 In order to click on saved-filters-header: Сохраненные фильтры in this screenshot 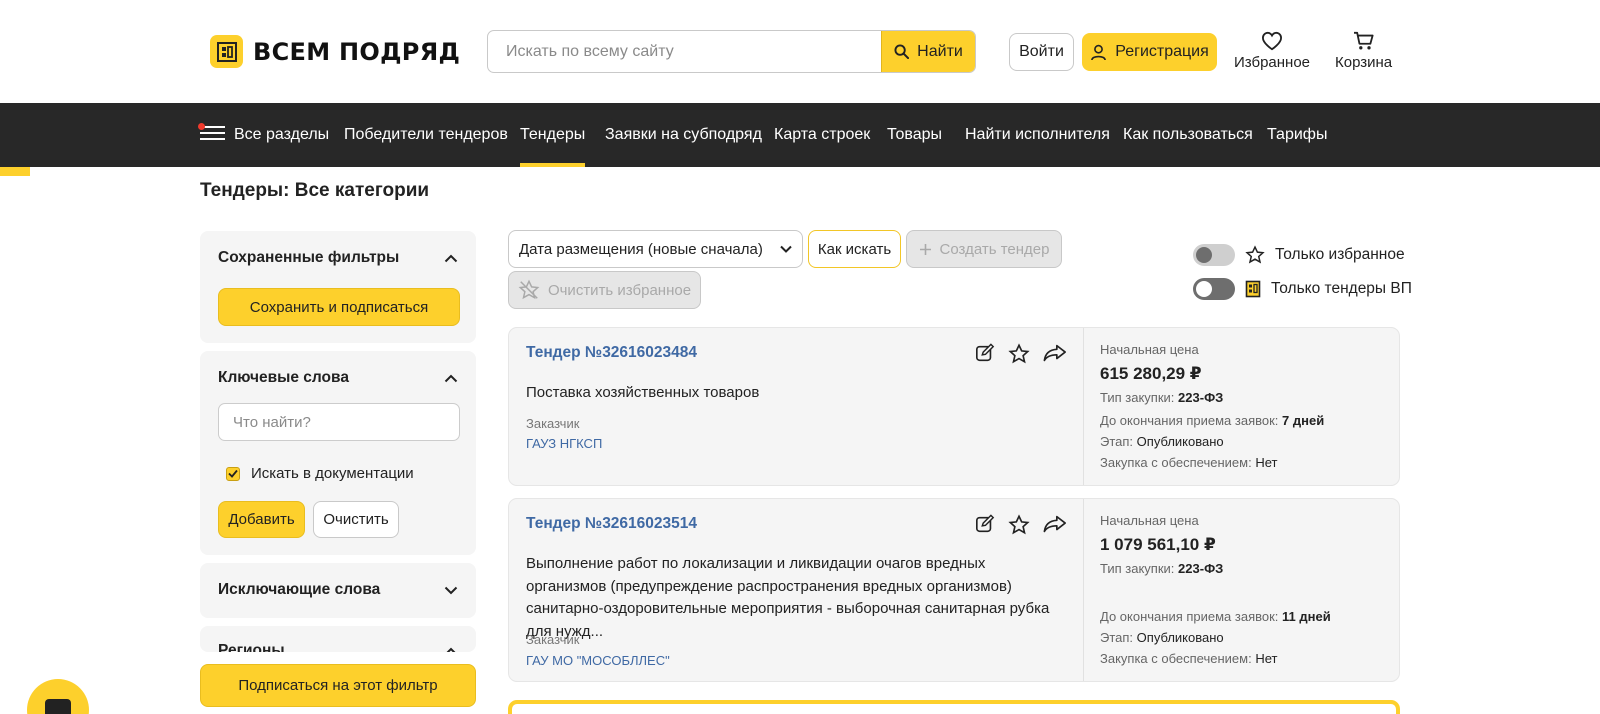, I will do `click(338, 258)`.